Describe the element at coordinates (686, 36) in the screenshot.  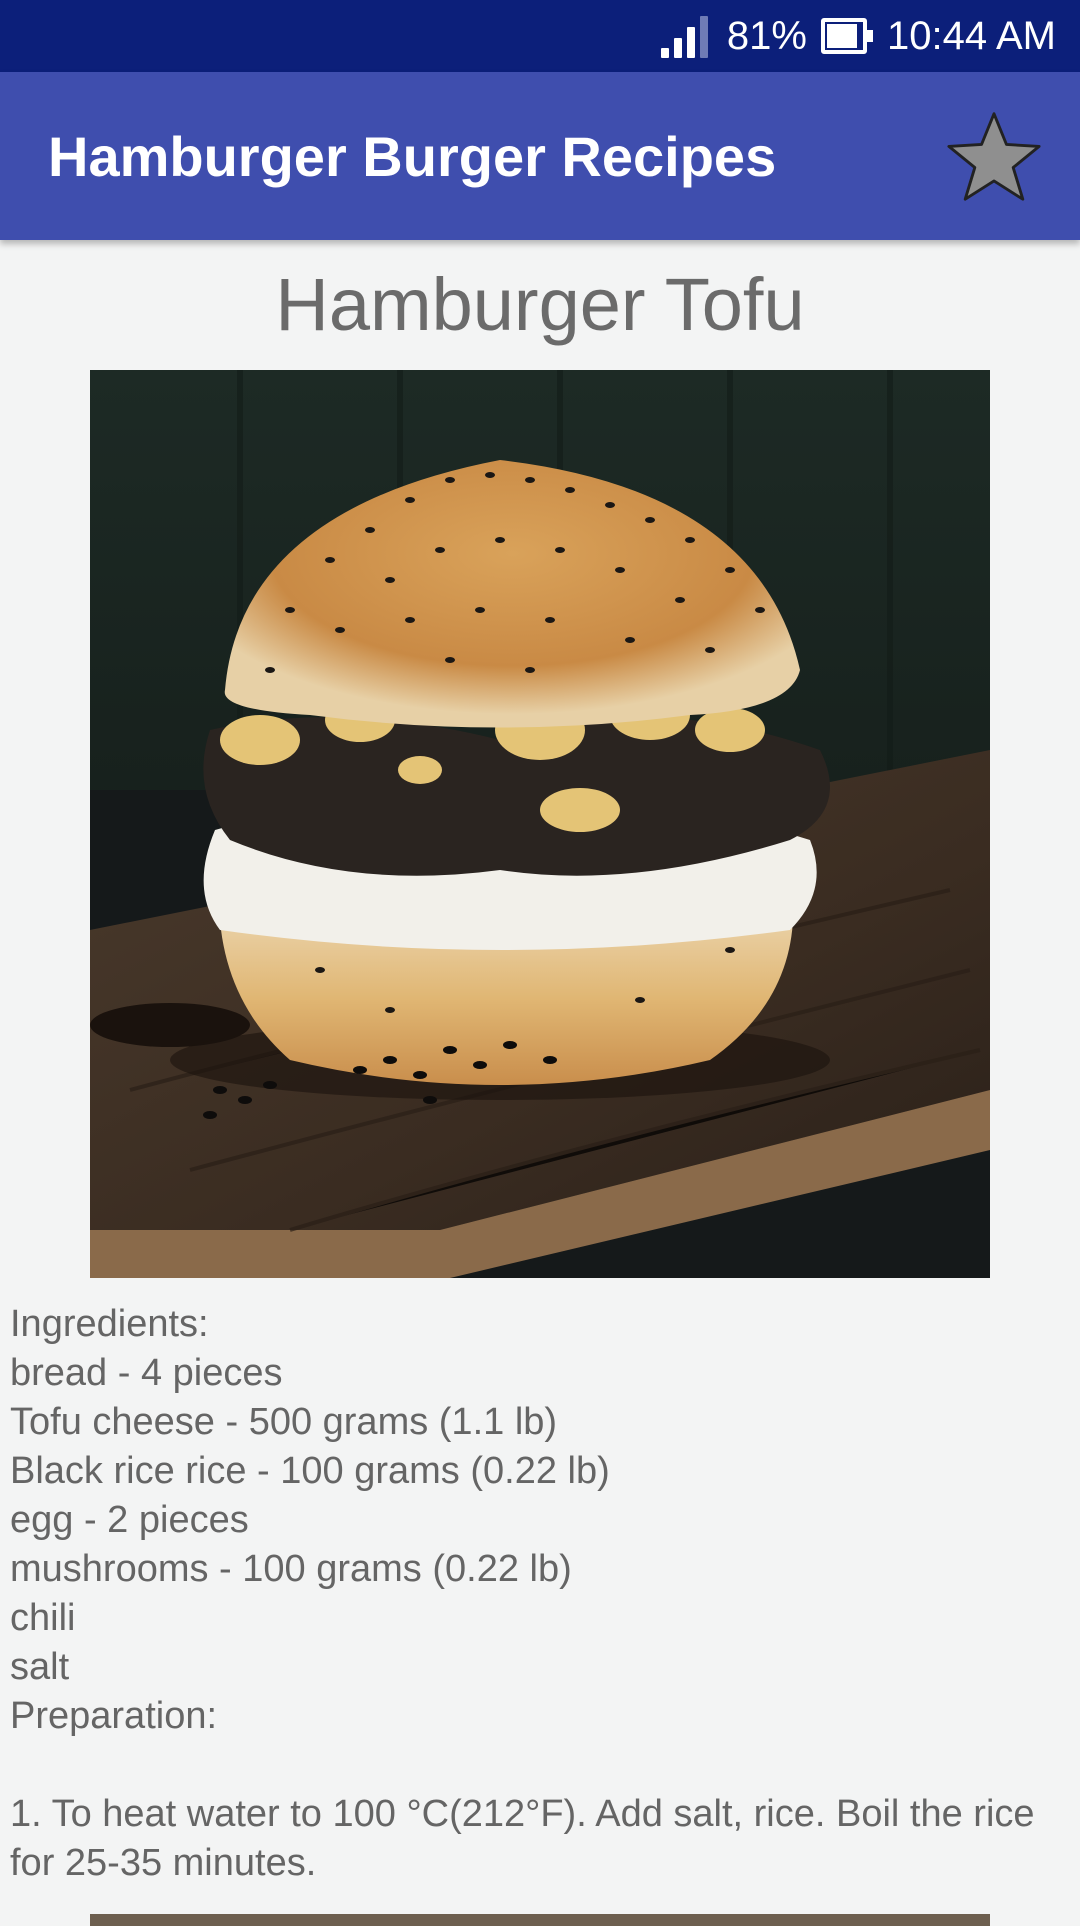
I see `cell-signal-icon` at that location.